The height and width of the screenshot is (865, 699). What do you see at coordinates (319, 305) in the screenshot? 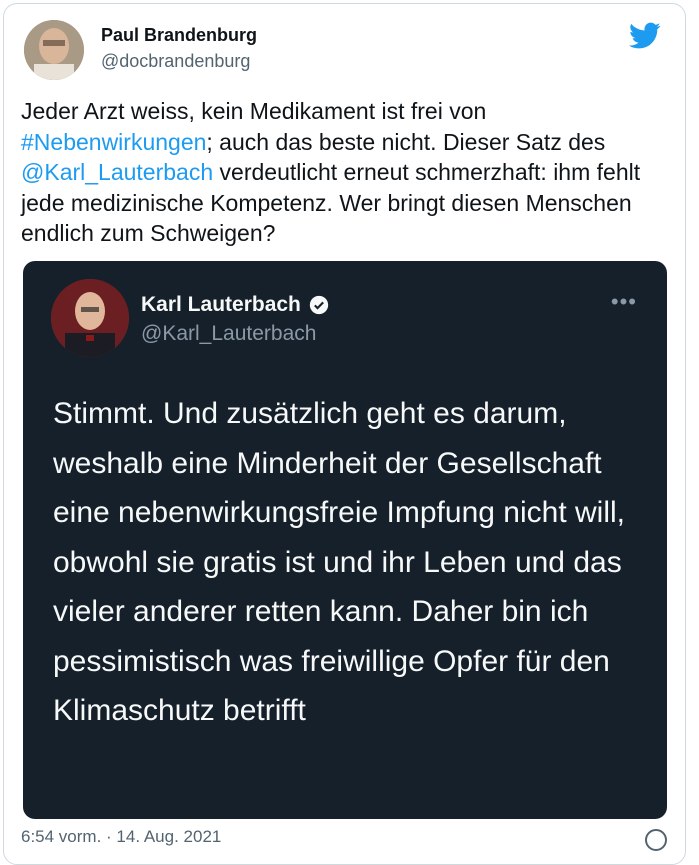
I see `verified-badge-icon` at bounding box center [319, 305].